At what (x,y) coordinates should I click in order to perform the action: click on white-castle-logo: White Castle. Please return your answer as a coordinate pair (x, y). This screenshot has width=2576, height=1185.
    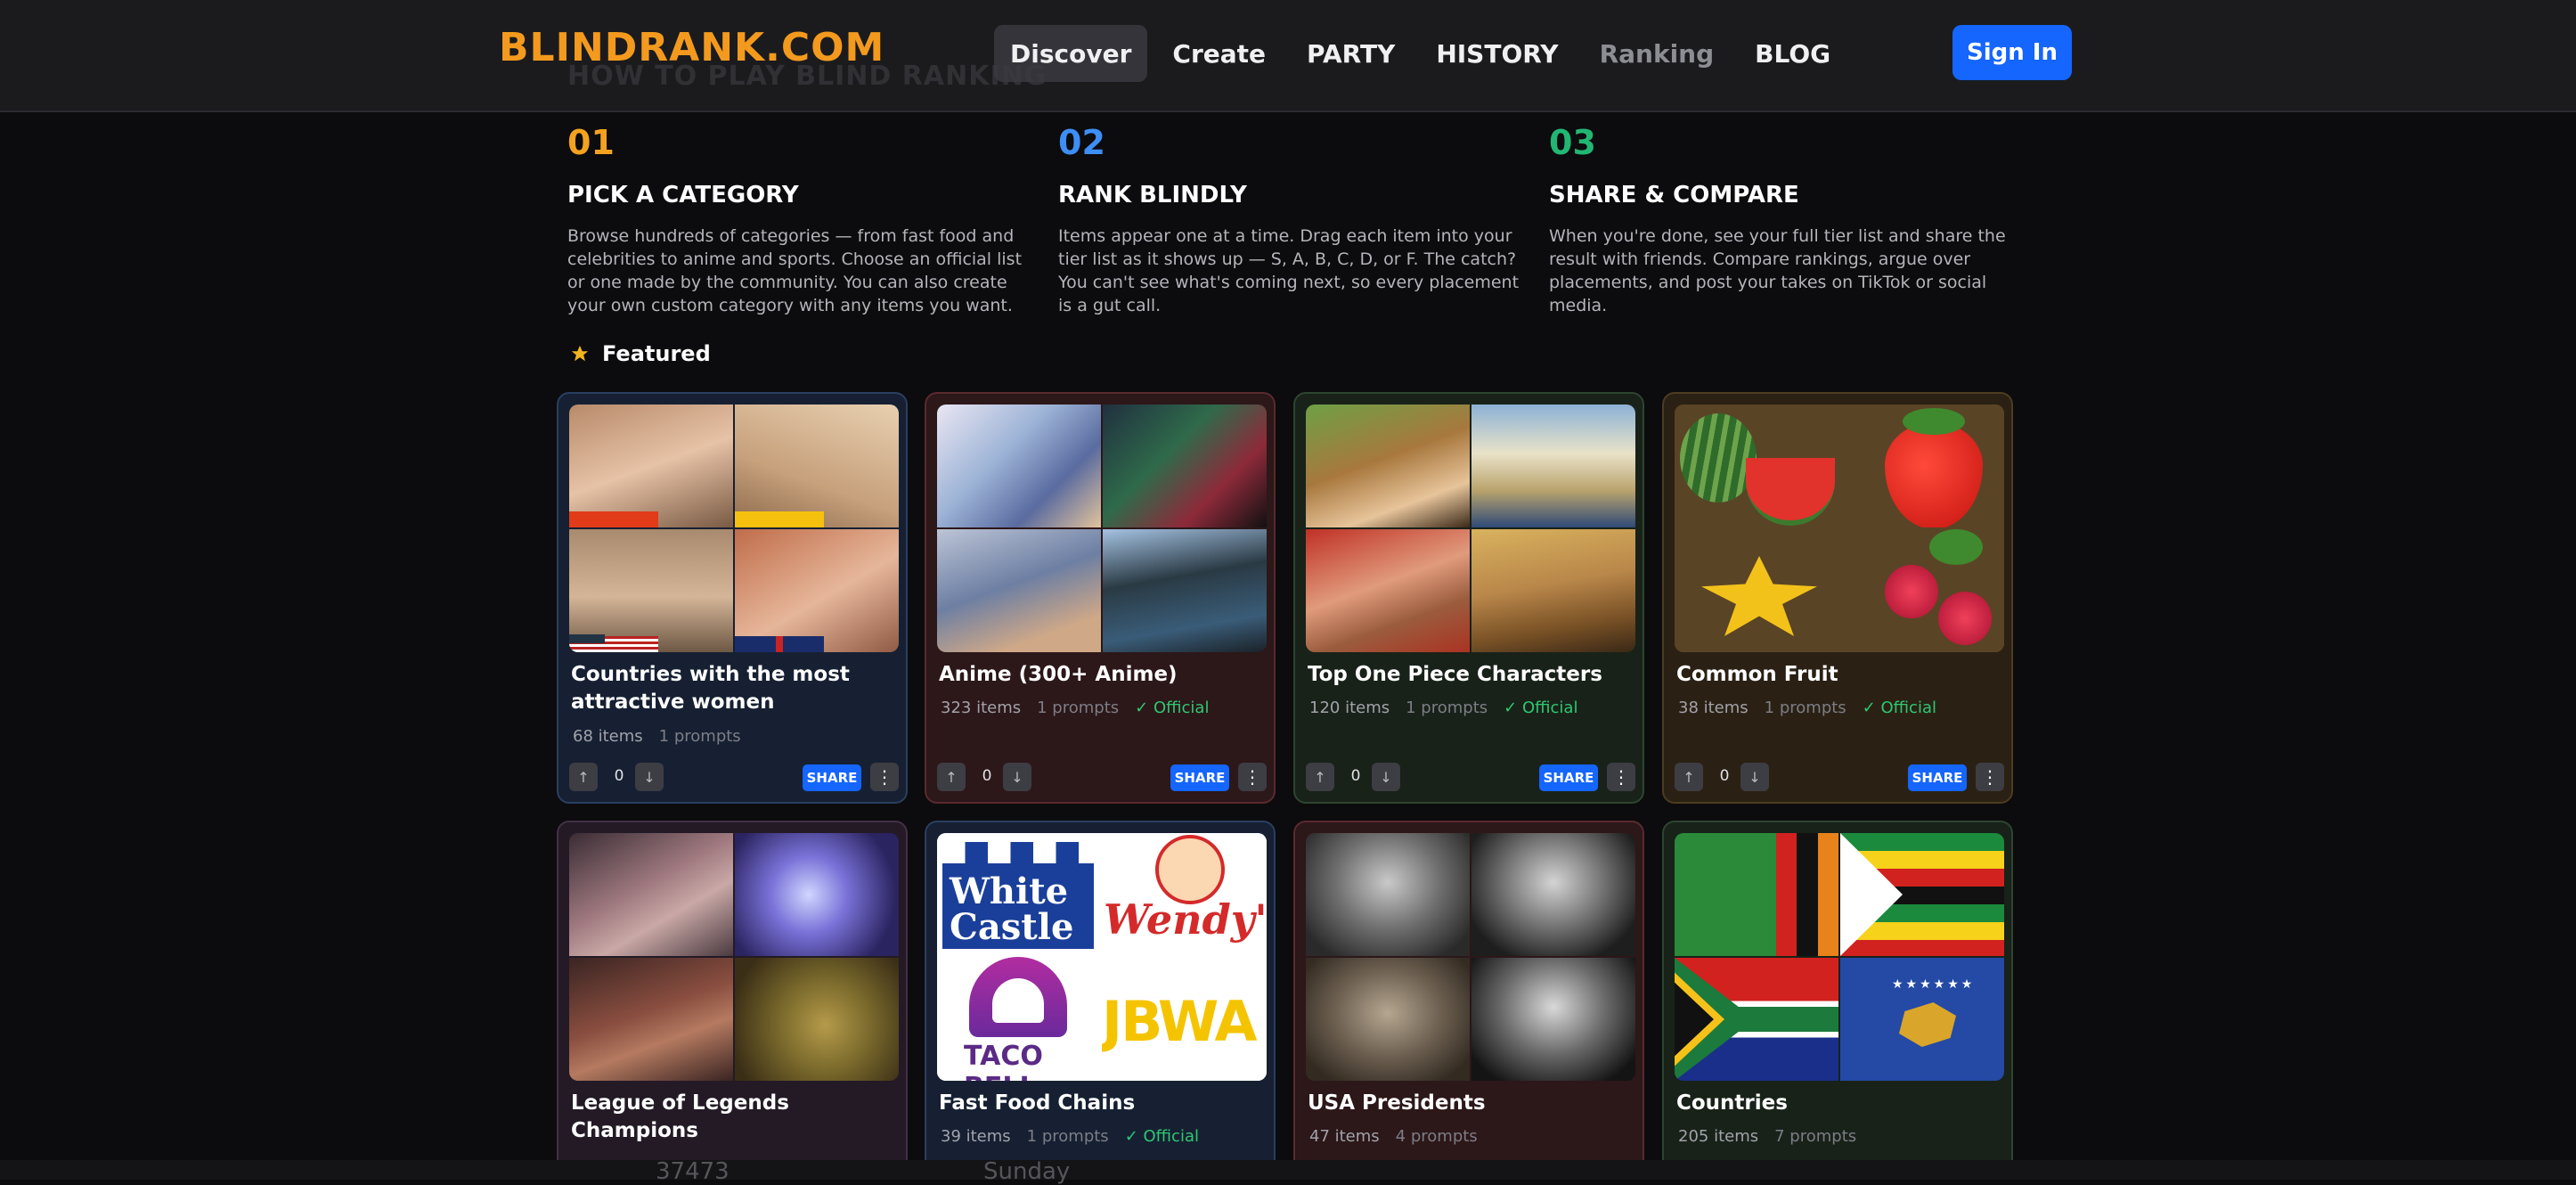
    Looking at the image, I should click on (1019, 895).